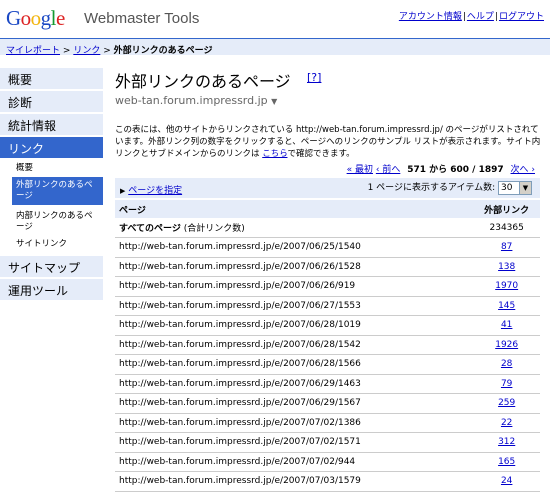 This screenshot has height=495, width=550. I want to click on external-links-cell: 24, so click(504, 481).